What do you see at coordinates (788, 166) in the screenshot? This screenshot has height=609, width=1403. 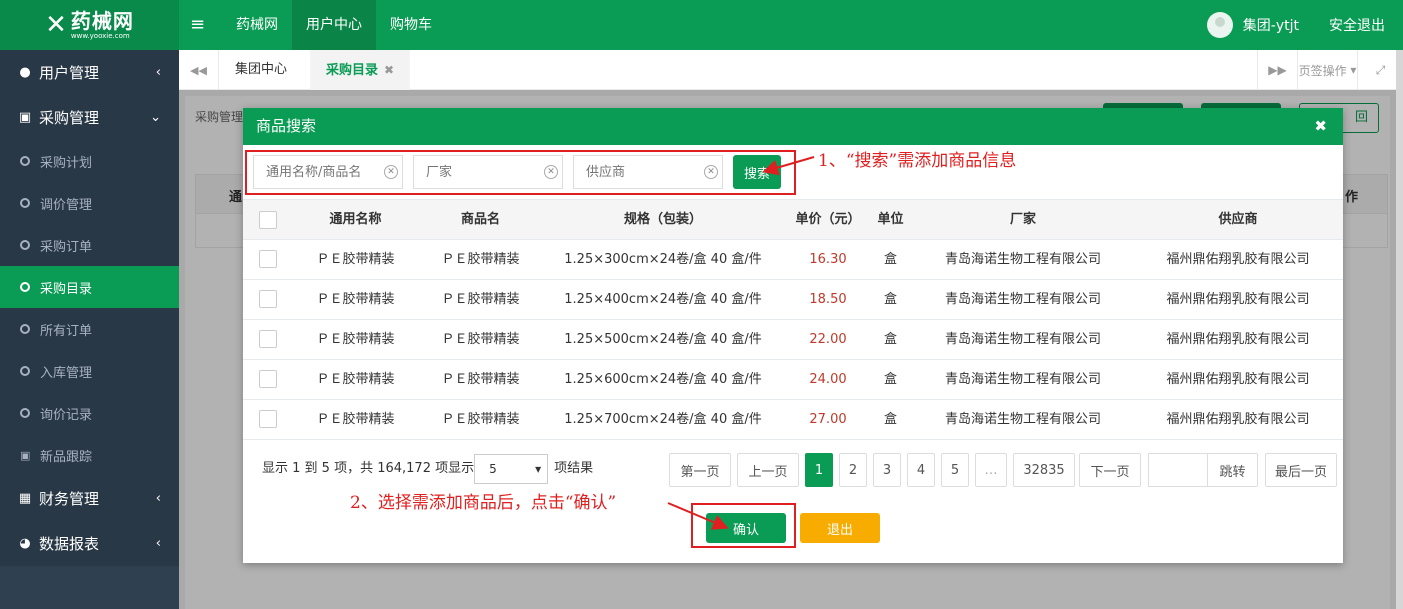 I see `arrow-to-search` at bounding box center [788, 166].